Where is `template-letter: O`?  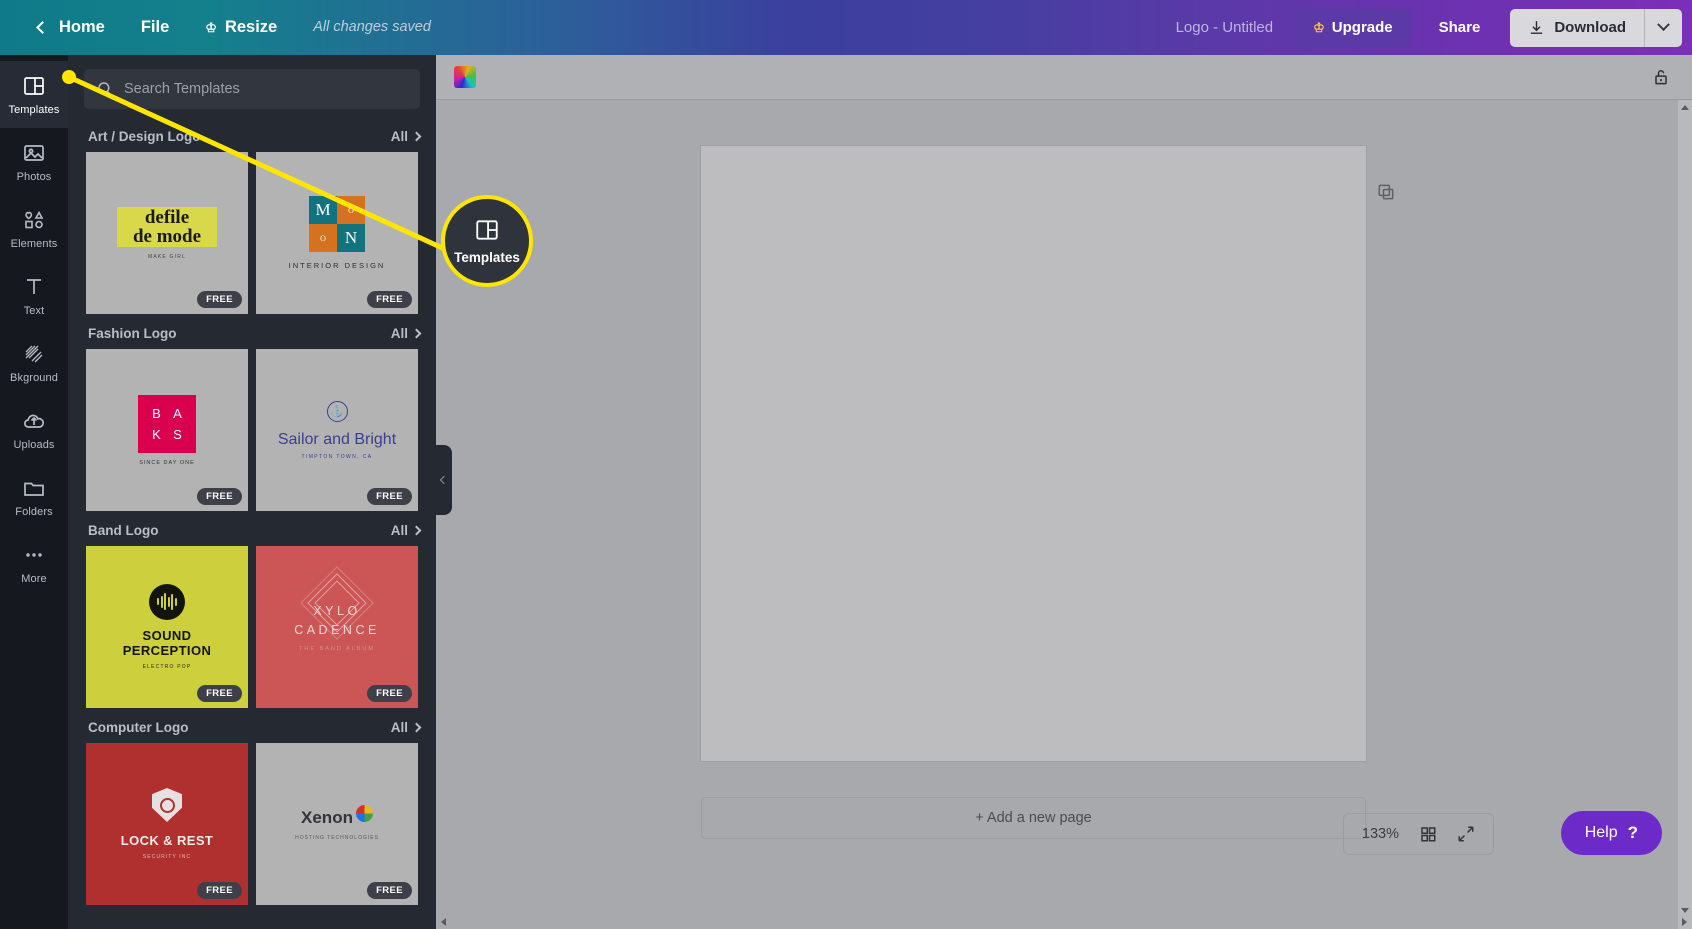 template-letter: O is located at coordinates (351, 210).